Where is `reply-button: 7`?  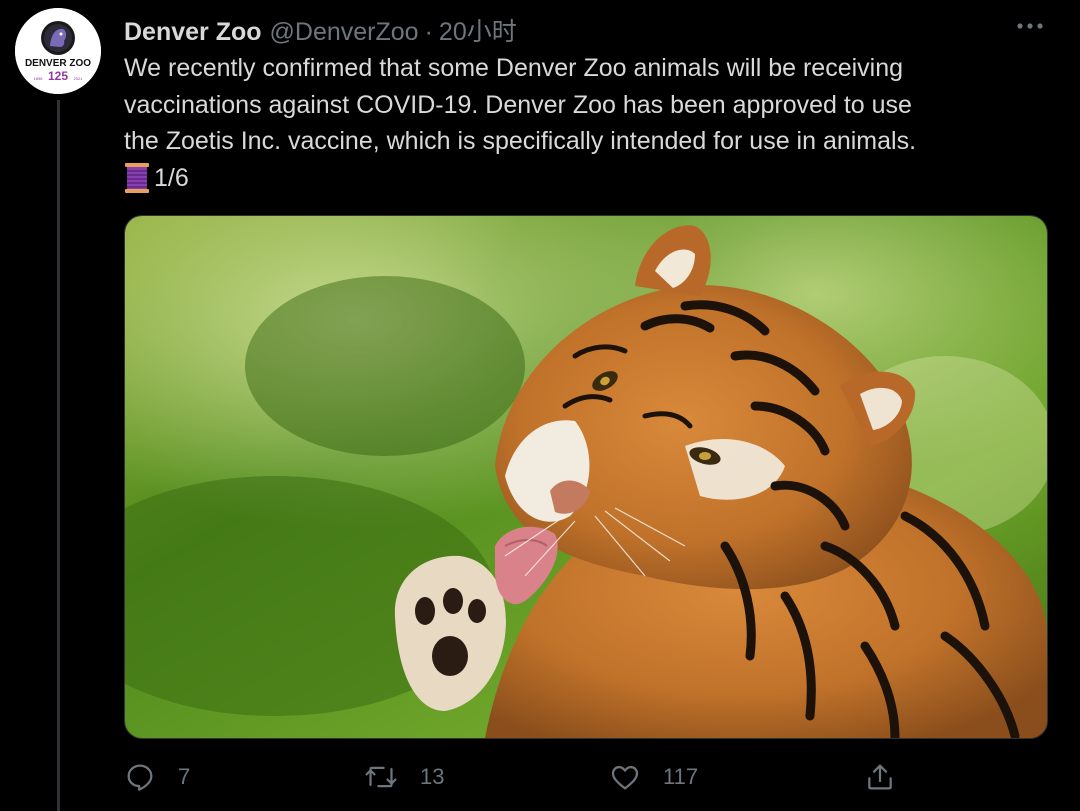
reply-button: 7 is located at coordinates (157, 777).